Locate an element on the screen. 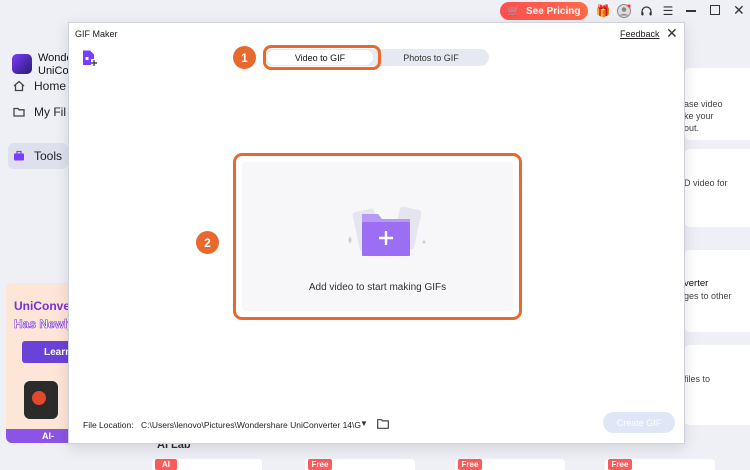  tool-card: files to is located at coordinates (717, 385).